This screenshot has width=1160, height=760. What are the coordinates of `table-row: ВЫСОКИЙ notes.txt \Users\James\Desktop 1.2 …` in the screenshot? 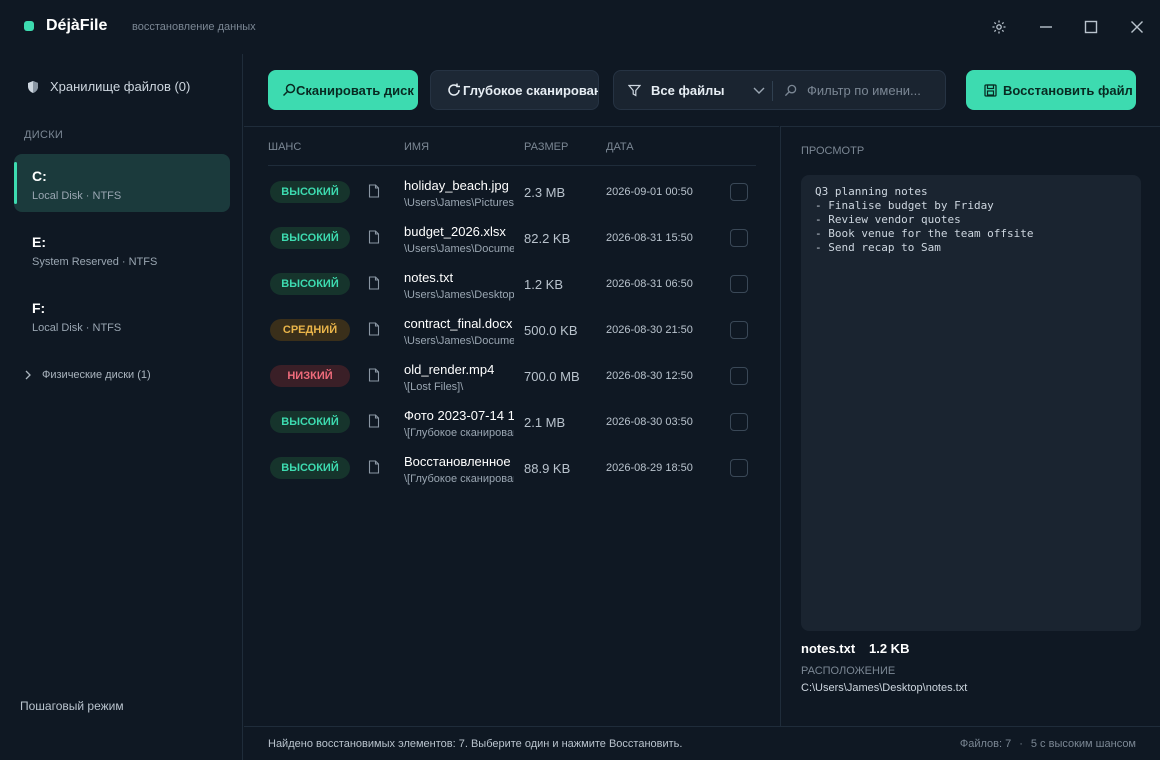 It's located at (511, 286).